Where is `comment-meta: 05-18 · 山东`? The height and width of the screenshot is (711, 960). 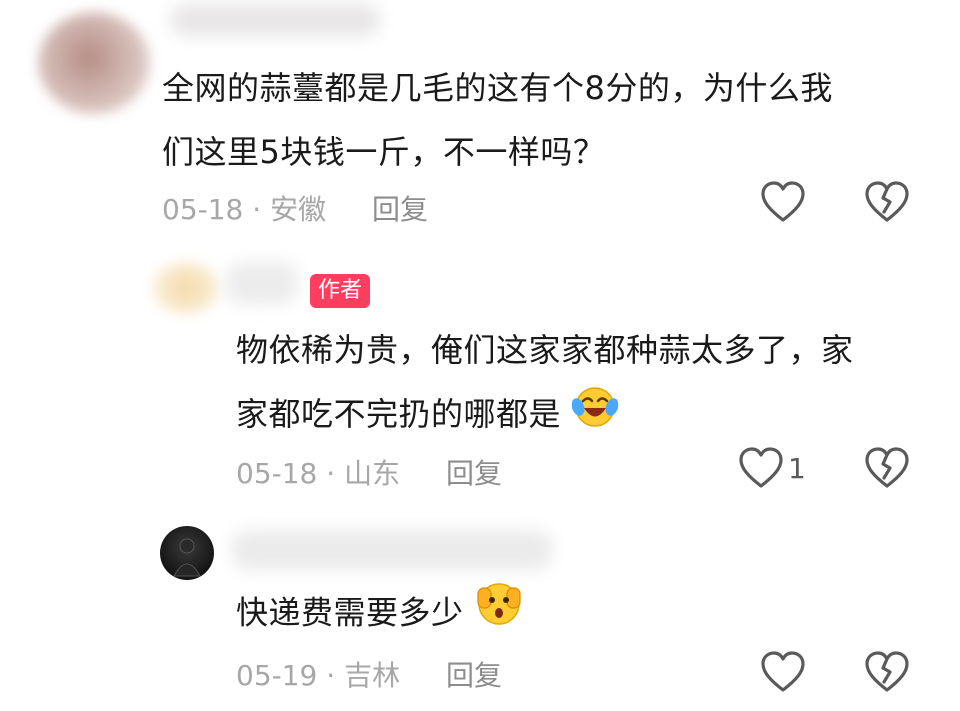
comment-meta: 05-18 · 山东 is located at coordinates (318, 472).